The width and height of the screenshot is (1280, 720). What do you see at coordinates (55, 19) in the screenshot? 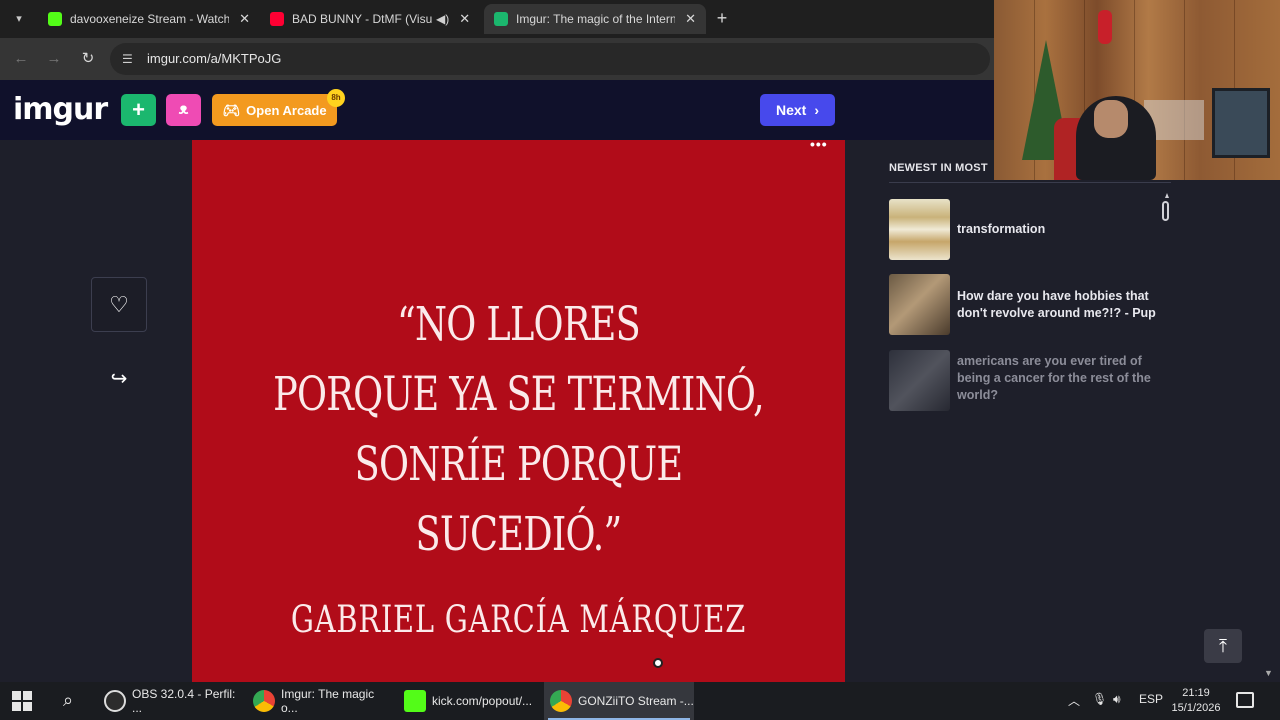
I see `kick-favicon-icon` at bounding box center [55, 19].